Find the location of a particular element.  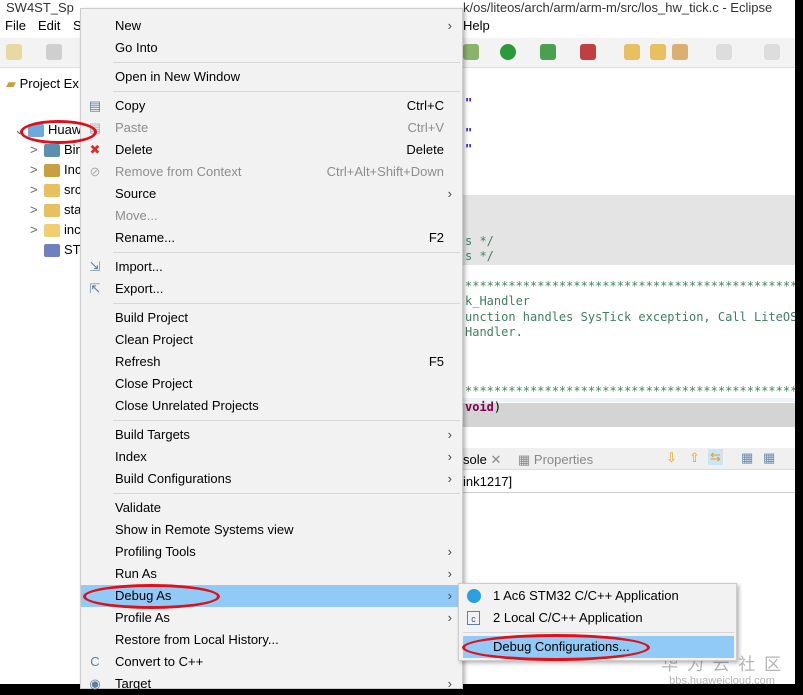

menu-item-new: New › is located at coordinates (271, 26).